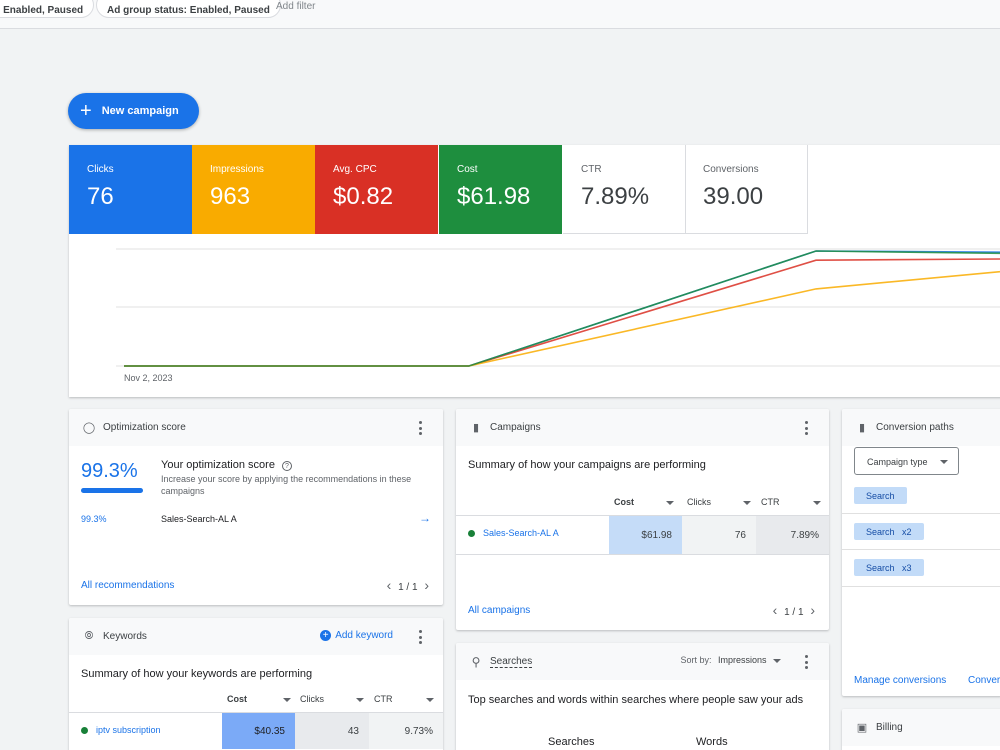 Image resolution: width=1000 pixels, height=750 pixels. I want to click on card-title: Searches, so click(511, 661).